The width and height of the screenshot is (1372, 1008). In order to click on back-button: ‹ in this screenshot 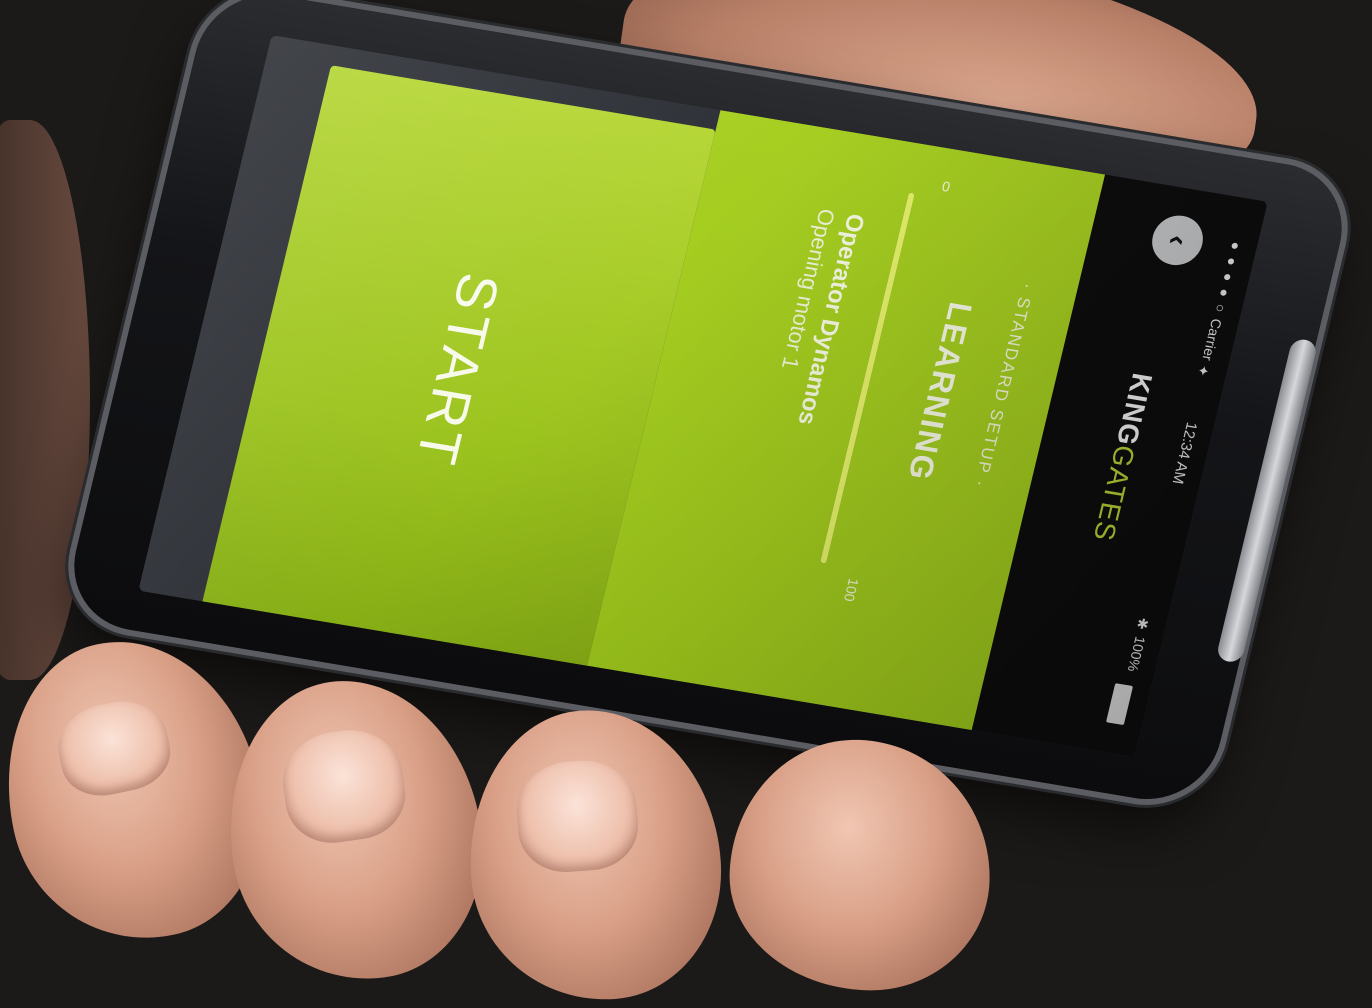, I will do `click(1178, 240)`.